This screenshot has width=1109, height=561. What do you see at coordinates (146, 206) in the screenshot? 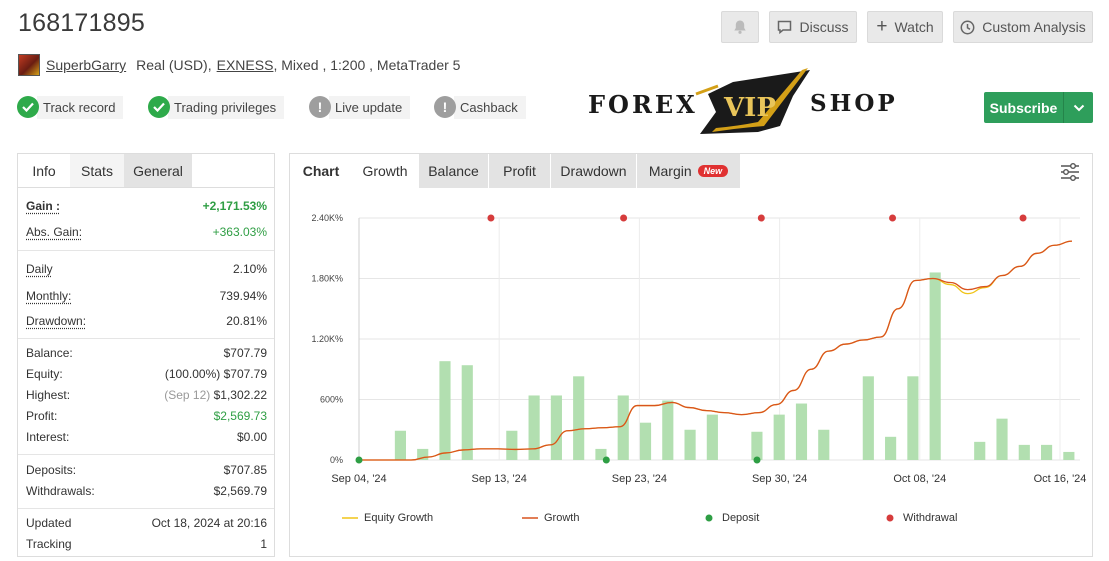
I see `stat-gain: Gain : +2,171.53%` at bounding box center [146, 206].